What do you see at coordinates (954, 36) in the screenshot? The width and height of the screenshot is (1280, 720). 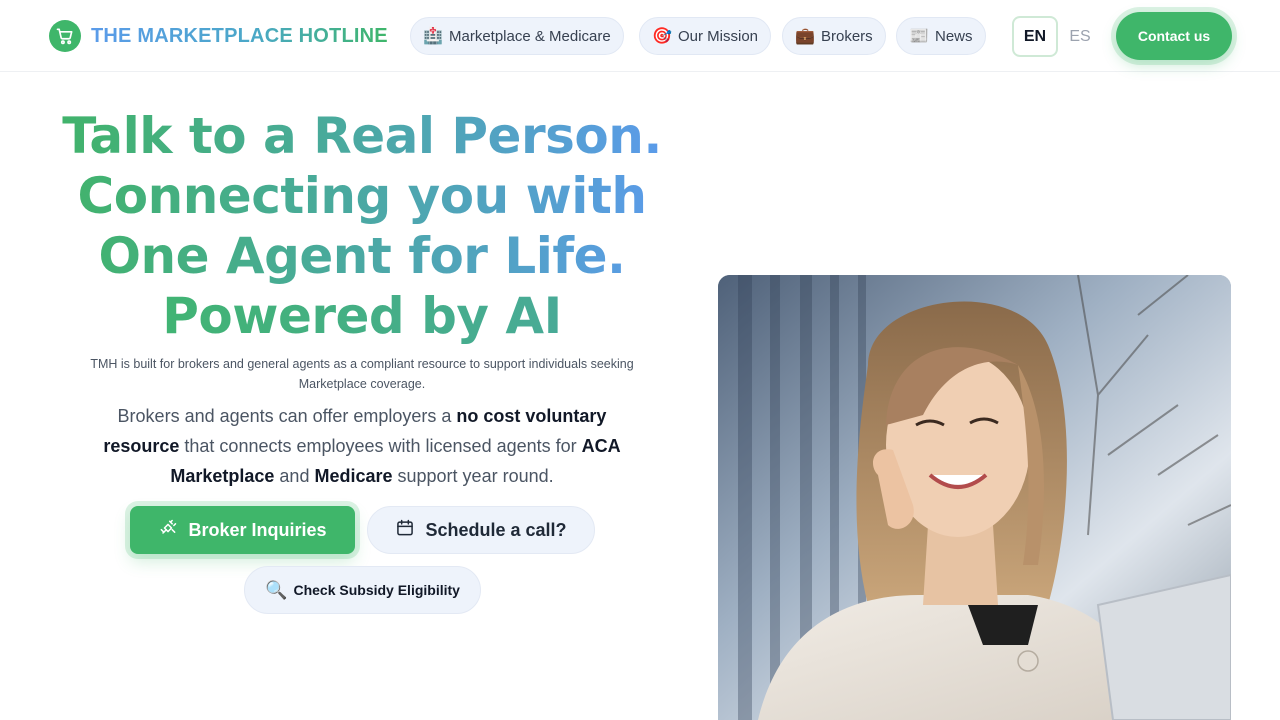 I see `nav-label: News` at bounding box center [954, 36].